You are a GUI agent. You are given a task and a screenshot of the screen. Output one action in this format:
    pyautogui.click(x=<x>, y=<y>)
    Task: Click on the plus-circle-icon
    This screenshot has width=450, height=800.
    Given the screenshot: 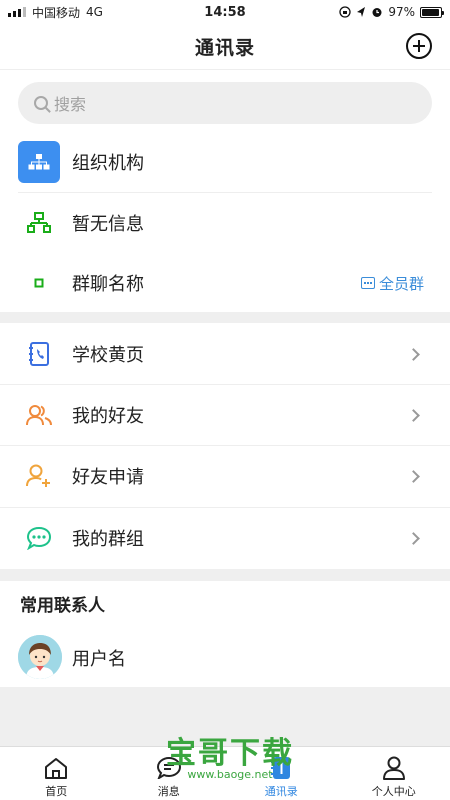 What is the action you would take?
    pyautogui.click(x=419, y=46)
    